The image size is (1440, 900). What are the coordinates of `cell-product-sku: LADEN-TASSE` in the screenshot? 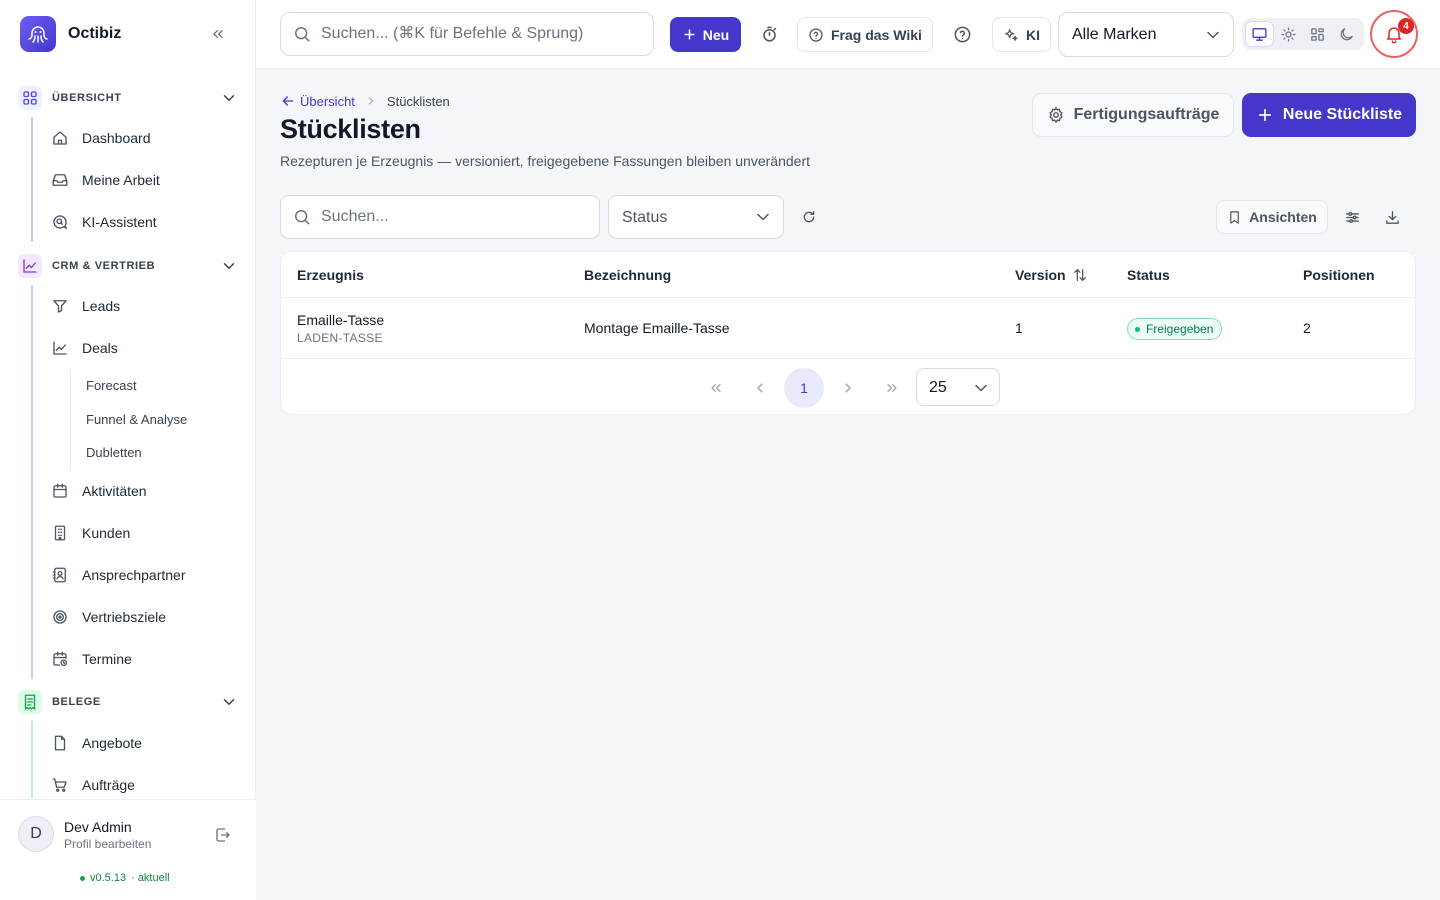 It's located at (340, 338).